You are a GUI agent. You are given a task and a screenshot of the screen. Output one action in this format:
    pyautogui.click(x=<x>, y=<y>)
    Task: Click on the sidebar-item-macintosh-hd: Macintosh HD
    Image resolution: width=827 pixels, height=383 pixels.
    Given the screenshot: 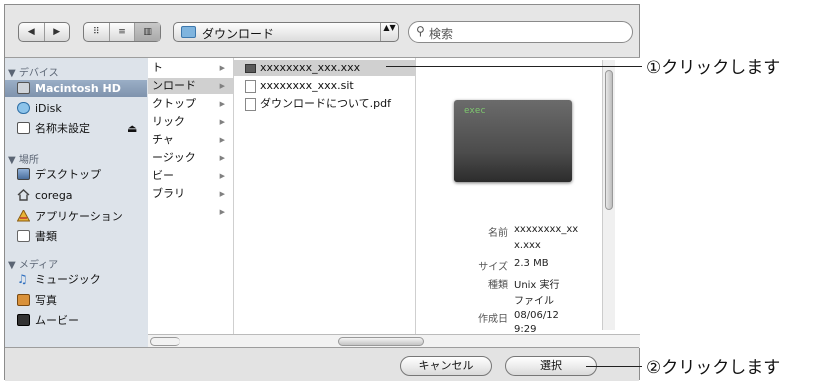 What is the action you would take?
    pyautogui.click(x=76, y=88)
    